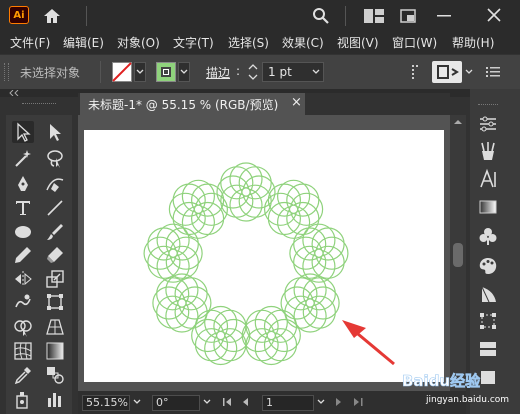  I want to click on character-icon, so click(488, 178).